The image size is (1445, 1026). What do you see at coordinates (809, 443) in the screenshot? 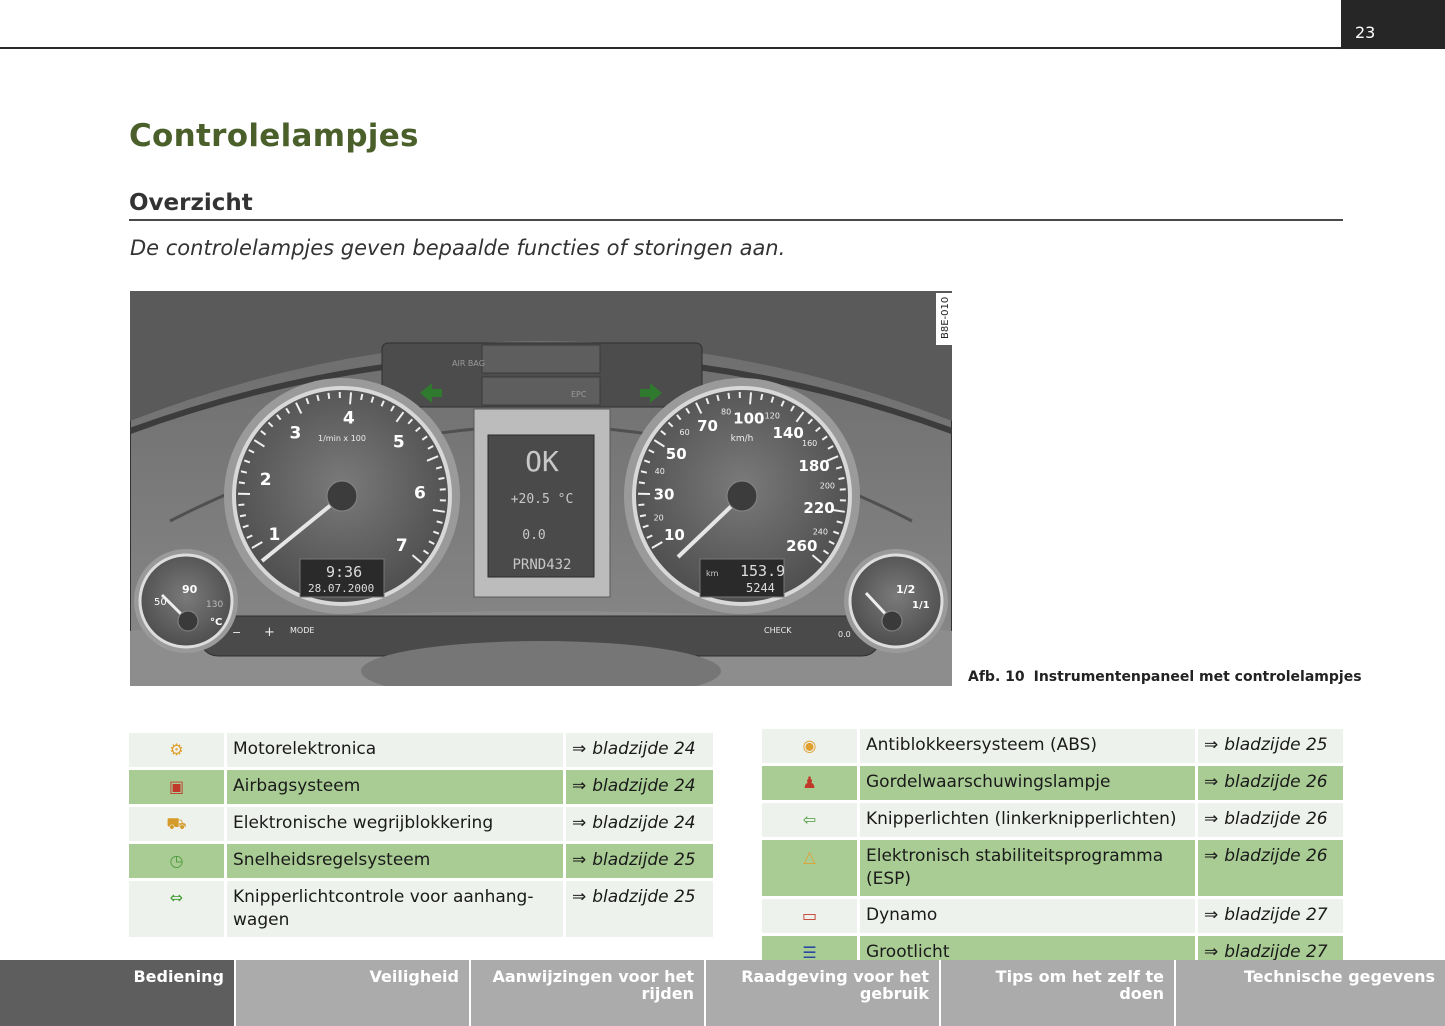
I see `speed-minor-label: 160` at bounding box center [809, 443].